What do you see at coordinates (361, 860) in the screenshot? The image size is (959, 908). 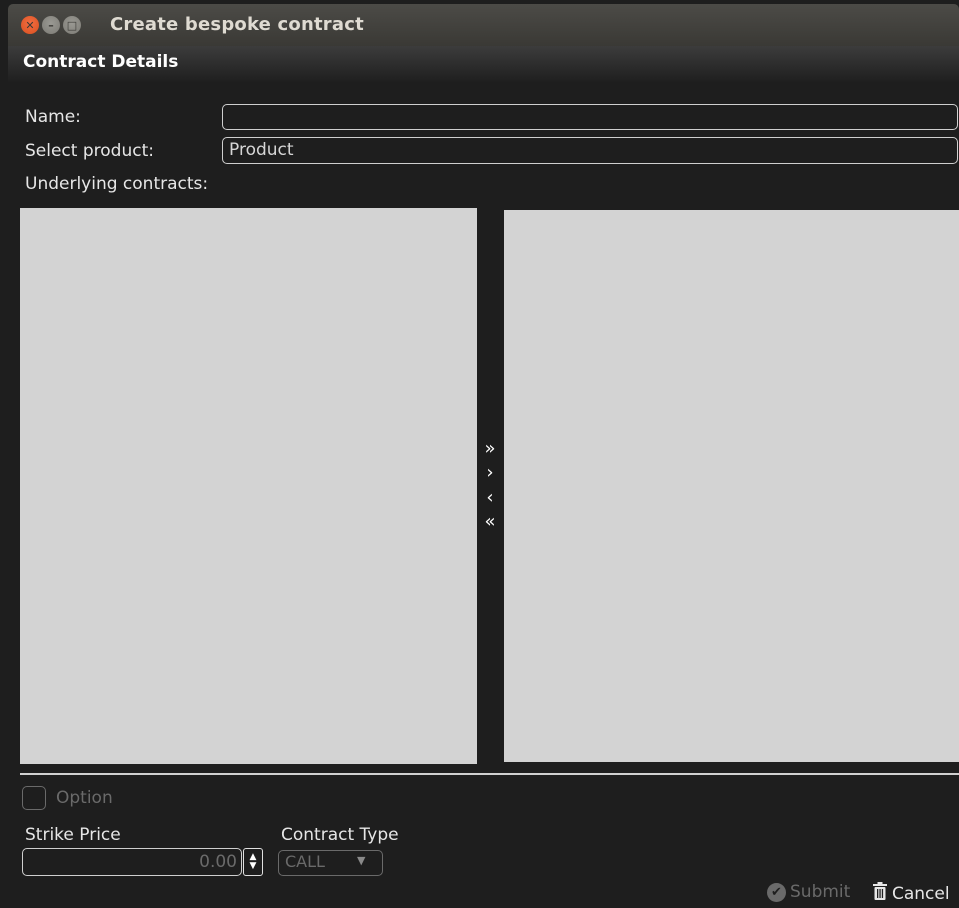 I see `chevron-down-icon: ▼` at bounding box center [361, 860].